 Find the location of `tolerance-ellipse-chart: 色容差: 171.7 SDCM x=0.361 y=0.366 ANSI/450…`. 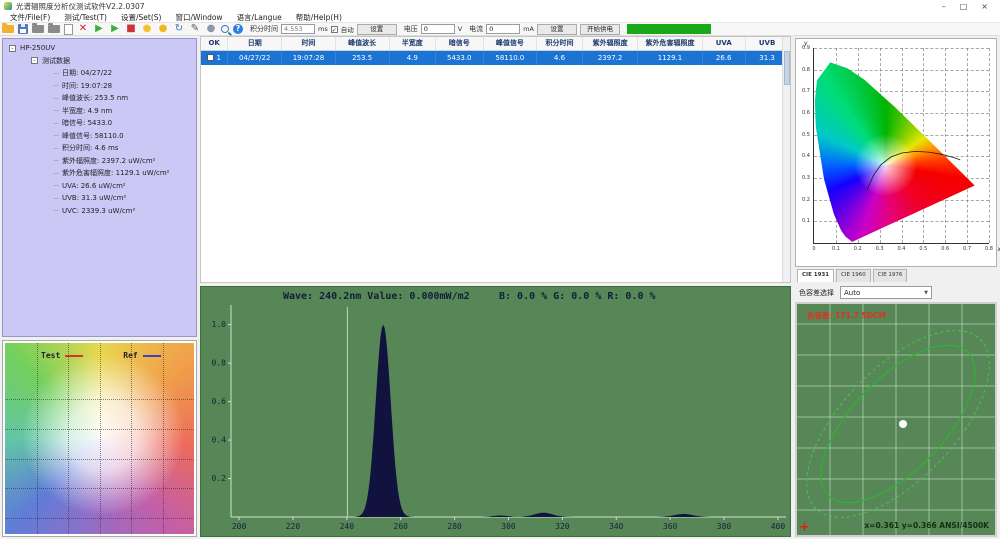

tolerance-ellipse-chart: 色容差: 171.7 SDCM x=0.361 y=0.366 ANSI/450… is located at coordinates (896, 419).